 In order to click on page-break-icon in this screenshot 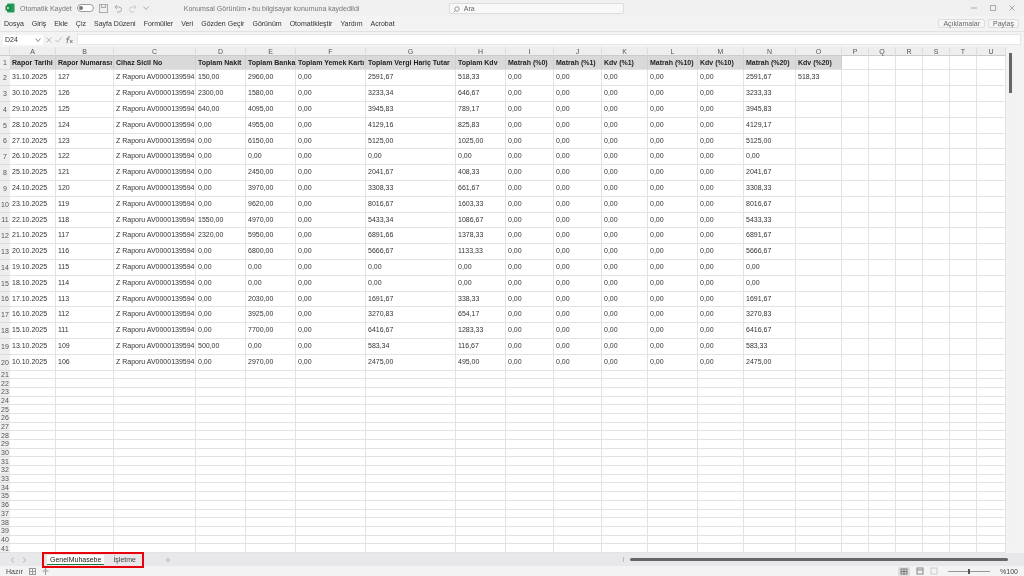, I will do `click(934, 571)`.